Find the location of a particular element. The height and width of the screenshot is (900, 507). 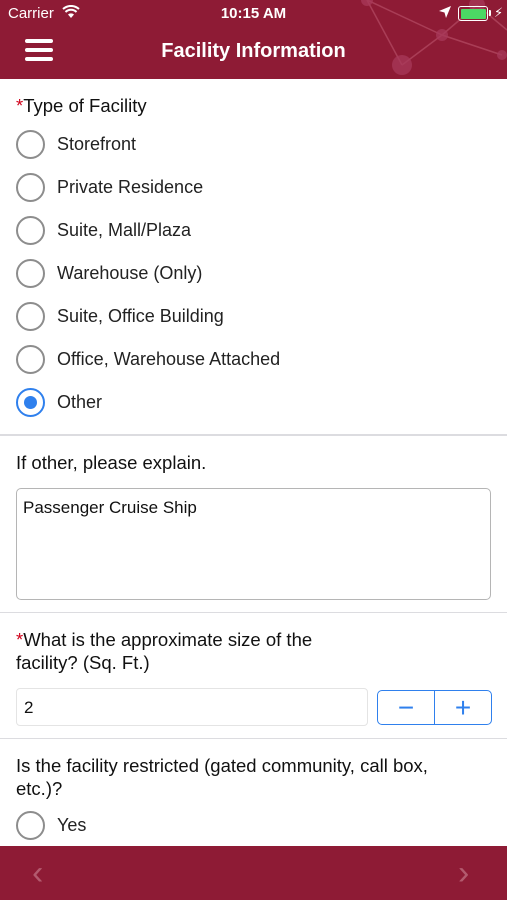

other-explain-label: If other, please explain. is located at coordinates (111, 462).